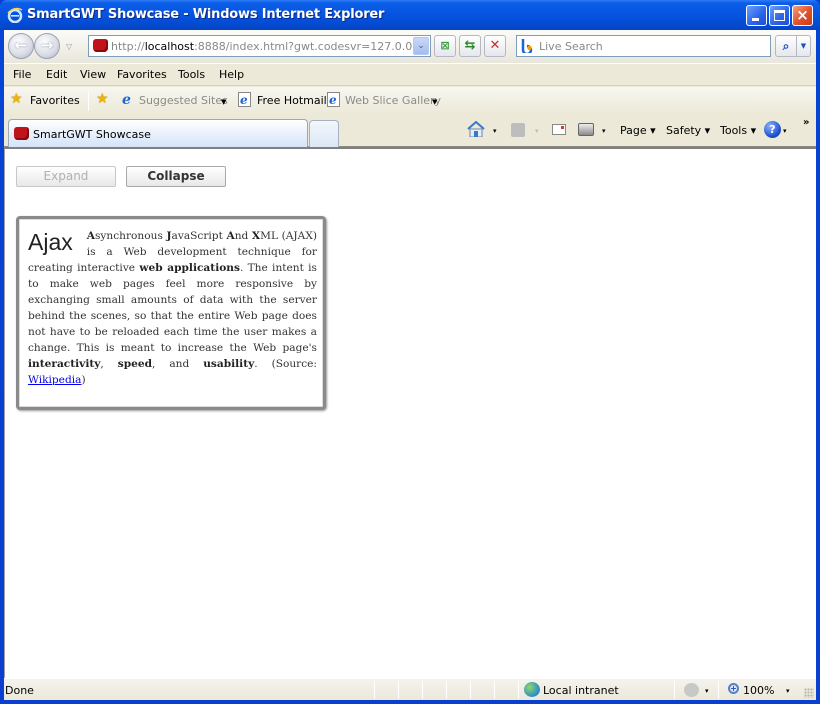  What do you see at coordinates (54, 380) in the screenshot?
I see `wikipedia-link: Wikipedia` at bounding box center [54, 380].